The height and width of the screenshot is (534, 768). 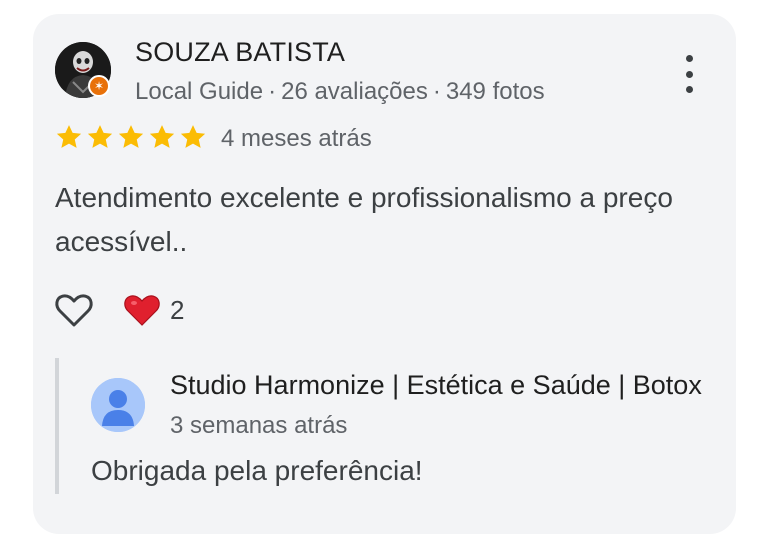 What do you see at coordinates (118, 405) in the screenshot?
I see `person-icon` at bounding box center [118, 405].